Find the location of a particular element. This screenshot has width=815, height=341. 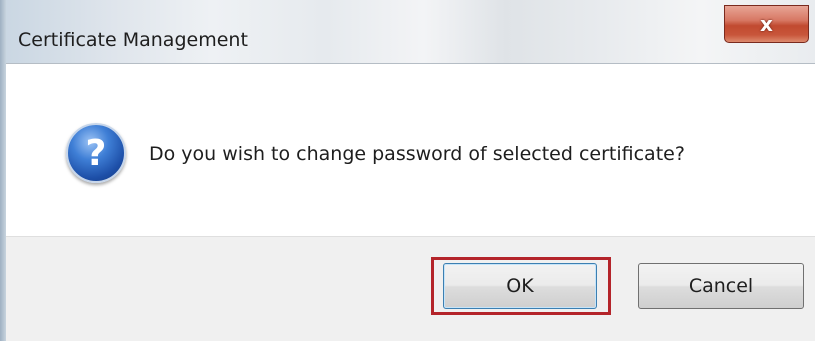

cancel-button: Cancel is located at coordinates (721, 286).